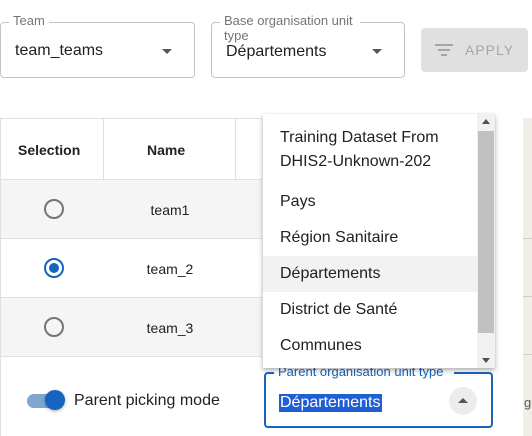  I want to click on chevron-up-icon, so click(463, 400).